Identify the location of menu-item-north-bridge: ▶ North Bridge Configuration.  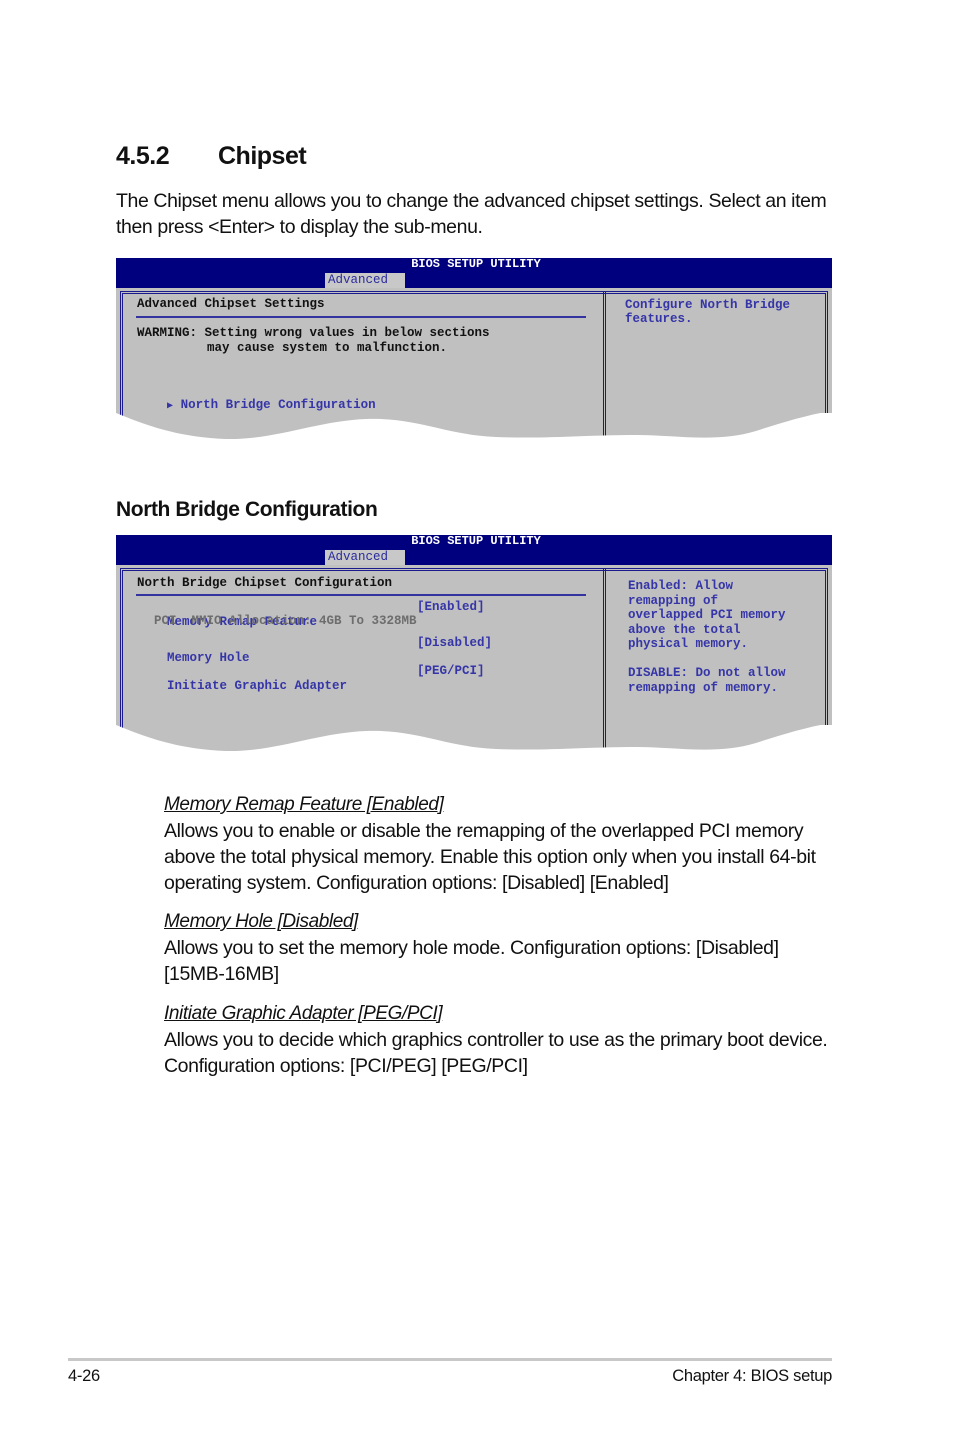
(256, 406).